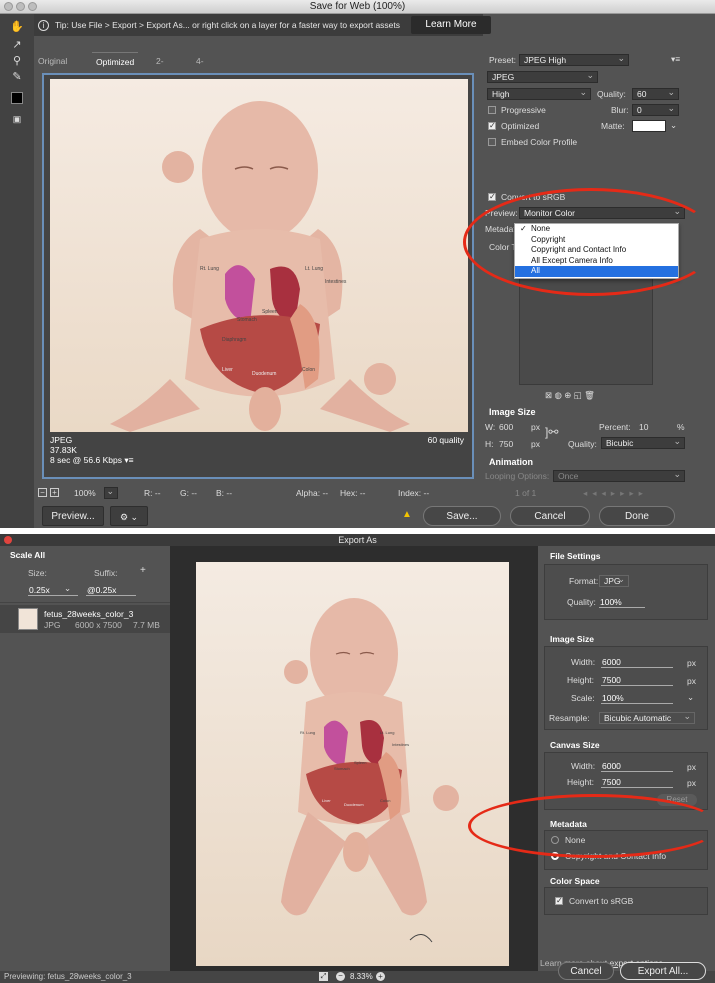  I want to click on divider, so click(85, 602).